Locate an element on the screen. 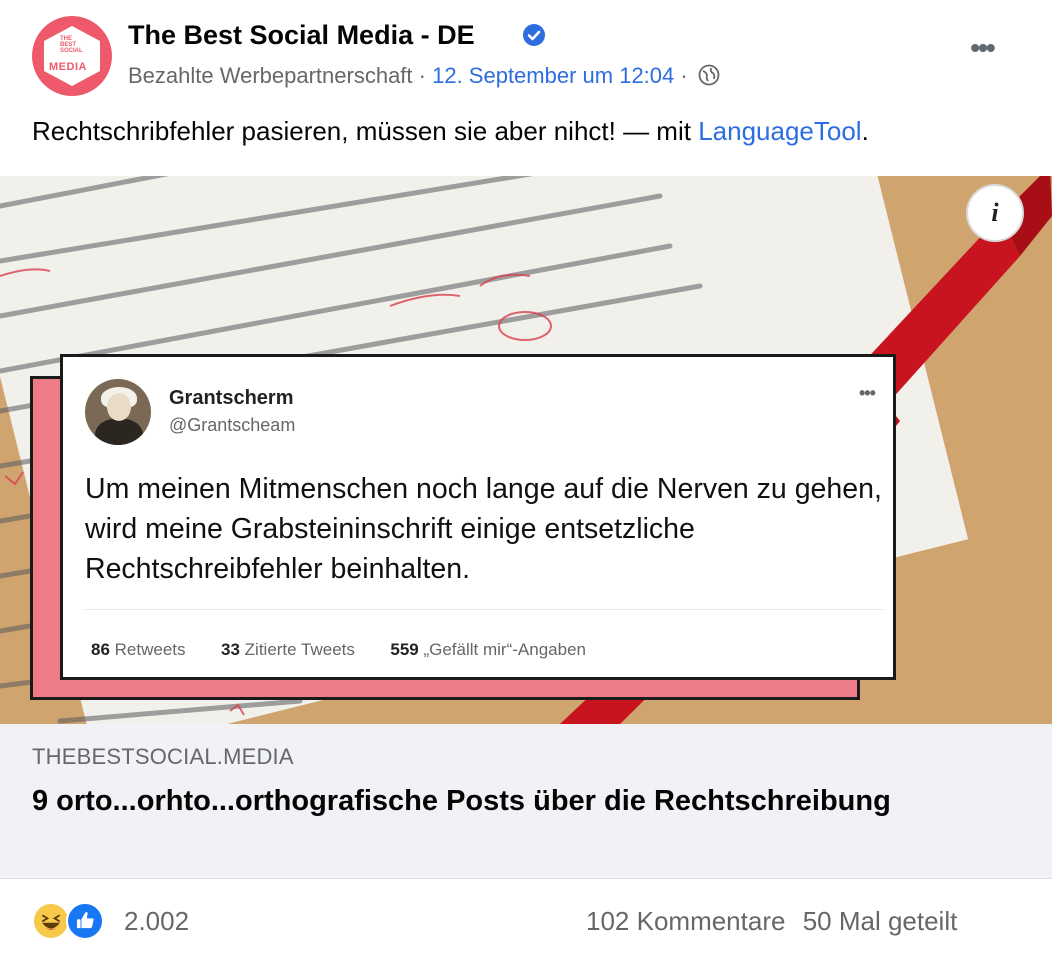  post-date: 12. September um 12:04 is located at coordinates (553, 75).